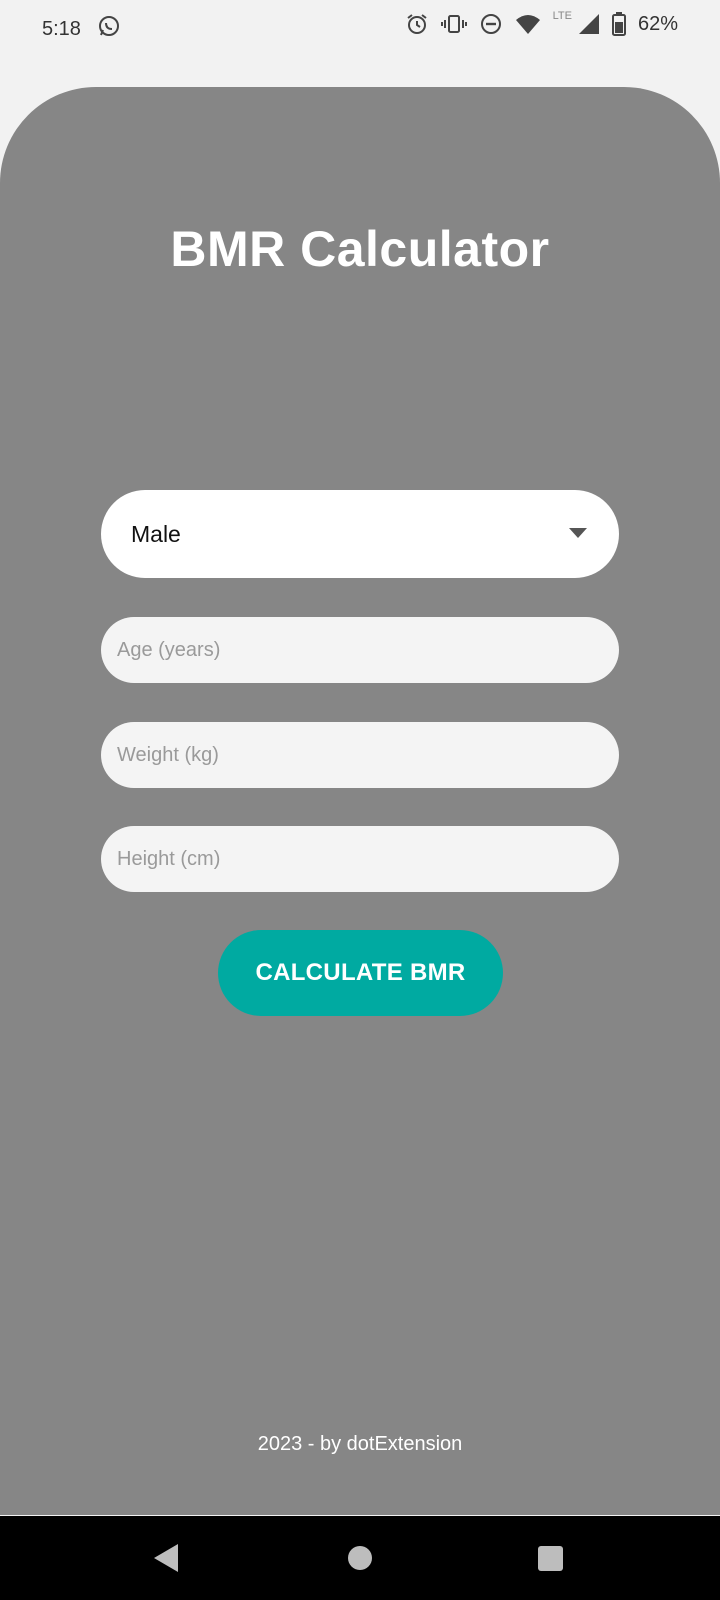 This screenshot has height=1600, width=720. I want to click on age-input, so click(360, 650).